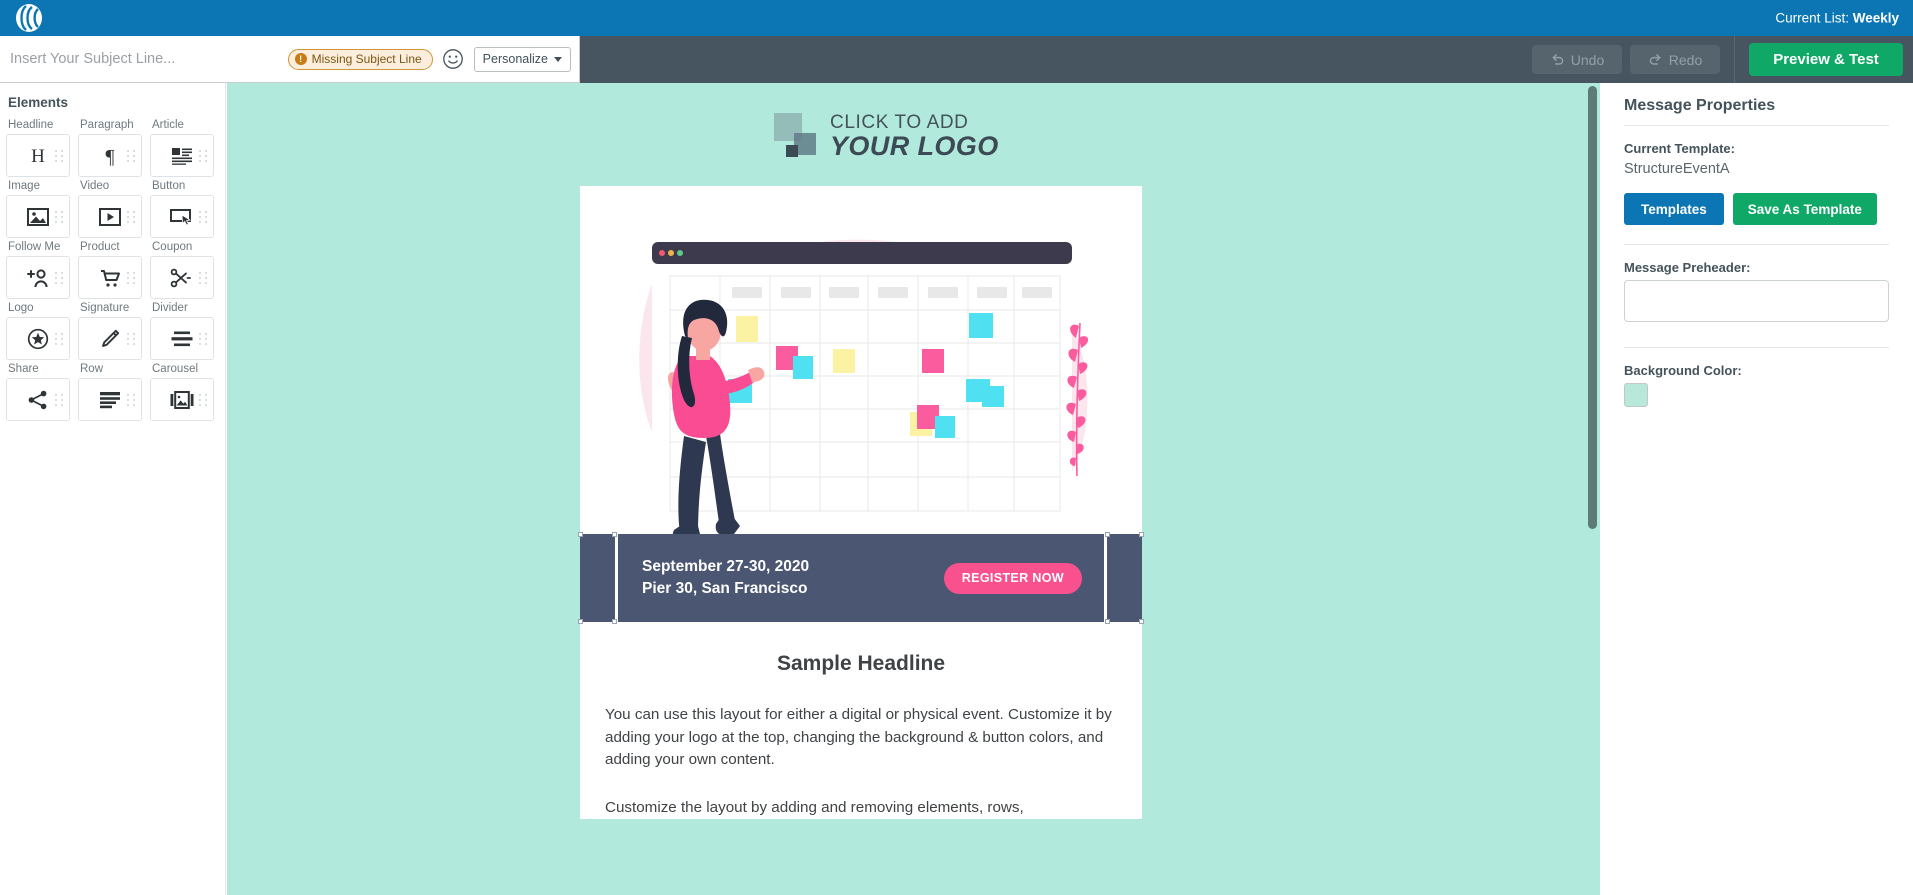  I want to click on canvas-scrollbar-thumb, so click(1592, 307).